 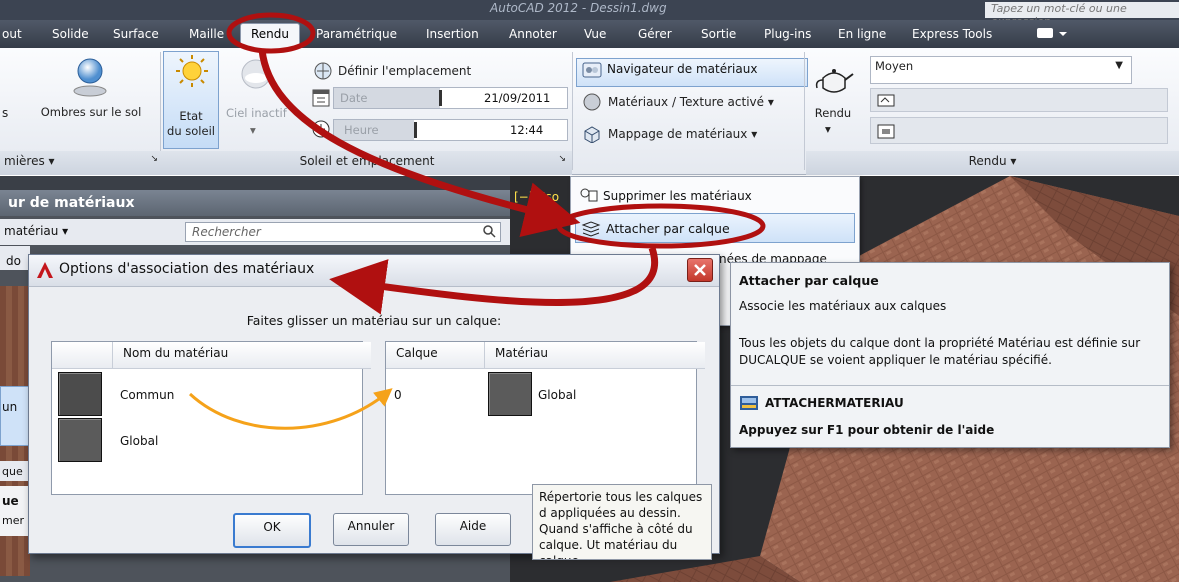 What do you see at coordinates (290, 409) in the screenshot?
I see `orange-drag-arrow` at bounding box center [290, 409].